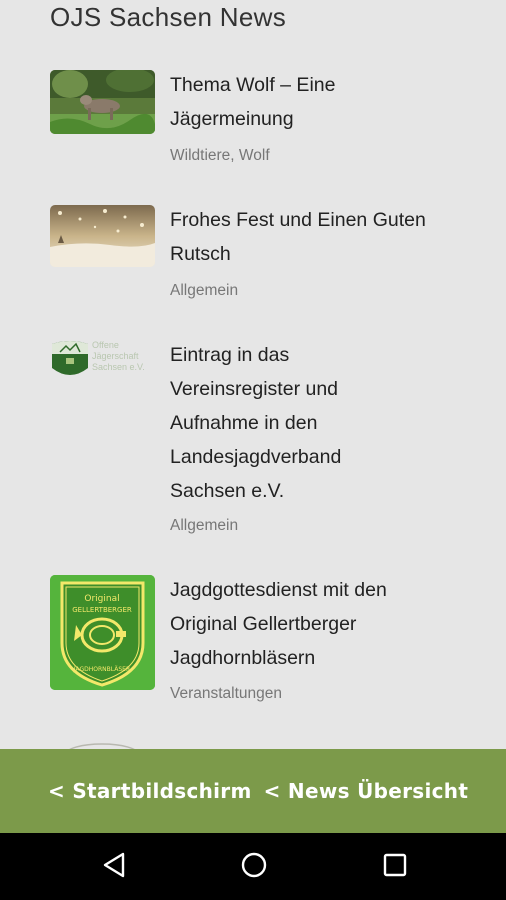  I want to click on news-title: Thema Wolf – Eine Jägermeinung, so click(320, 102).